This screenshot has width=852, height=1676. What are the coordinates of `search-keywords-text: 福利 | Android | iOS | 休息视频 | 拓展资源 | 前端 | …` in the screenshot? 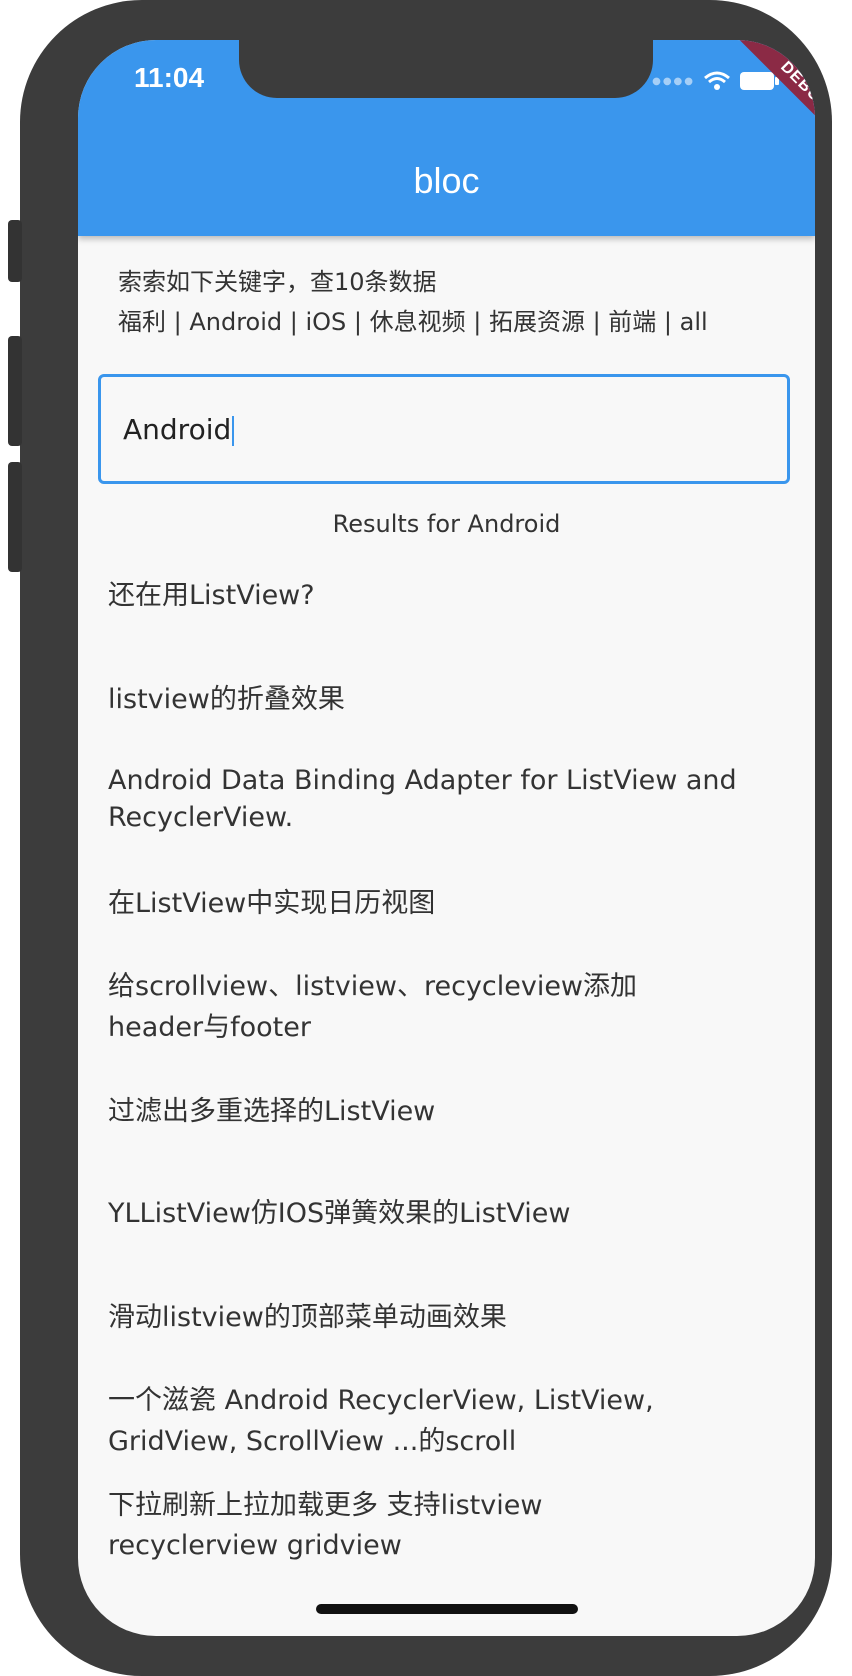 It's located at (413, 322).